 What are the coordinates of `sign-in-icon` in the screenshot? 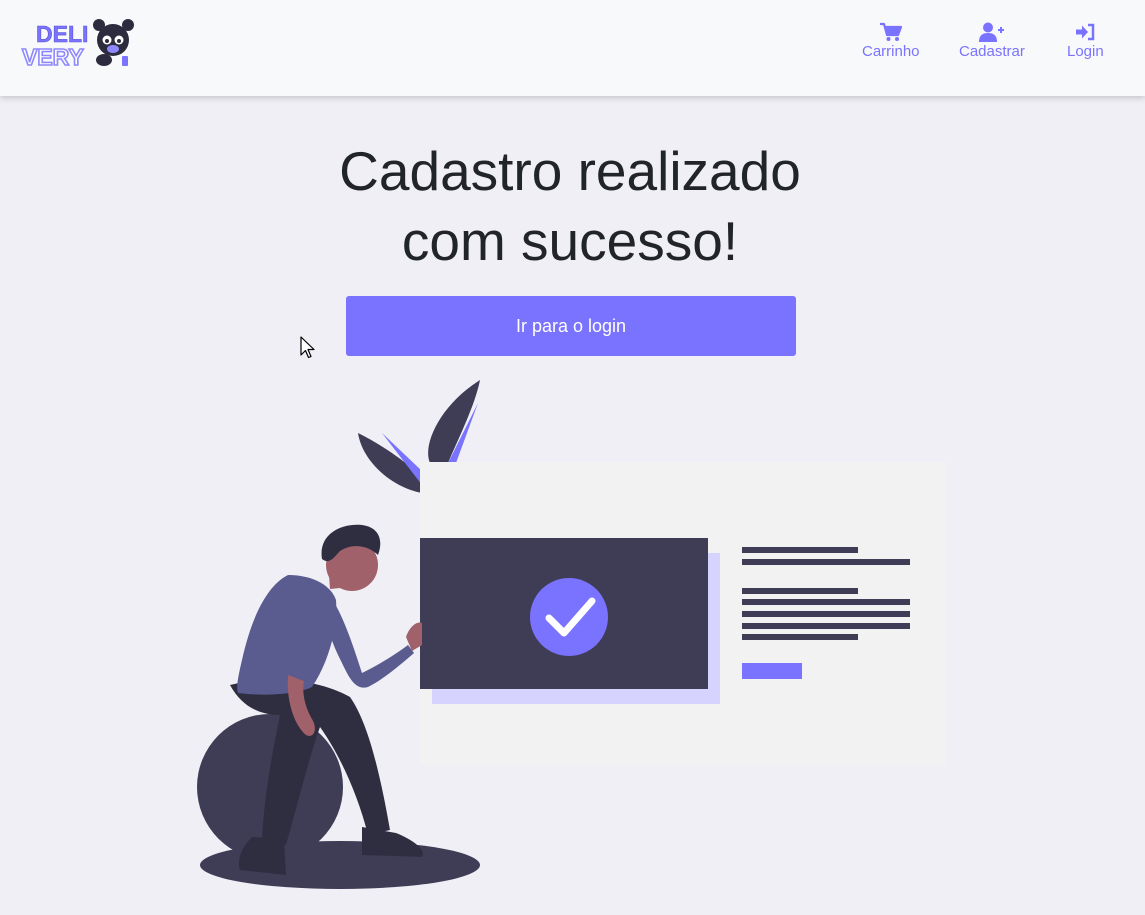 It's located at (1085, 32).